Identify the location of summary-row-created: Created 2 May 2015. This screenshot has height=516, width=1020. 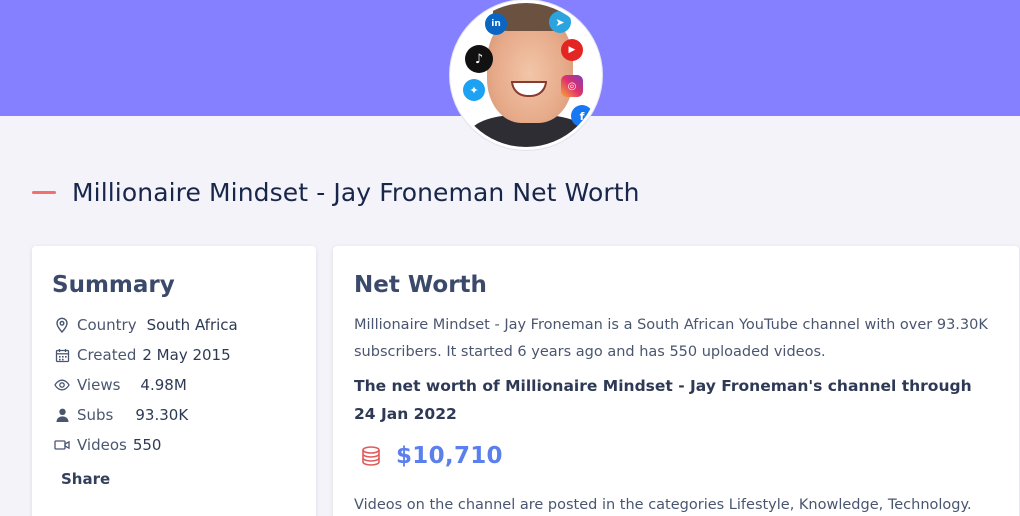
(174, 355).